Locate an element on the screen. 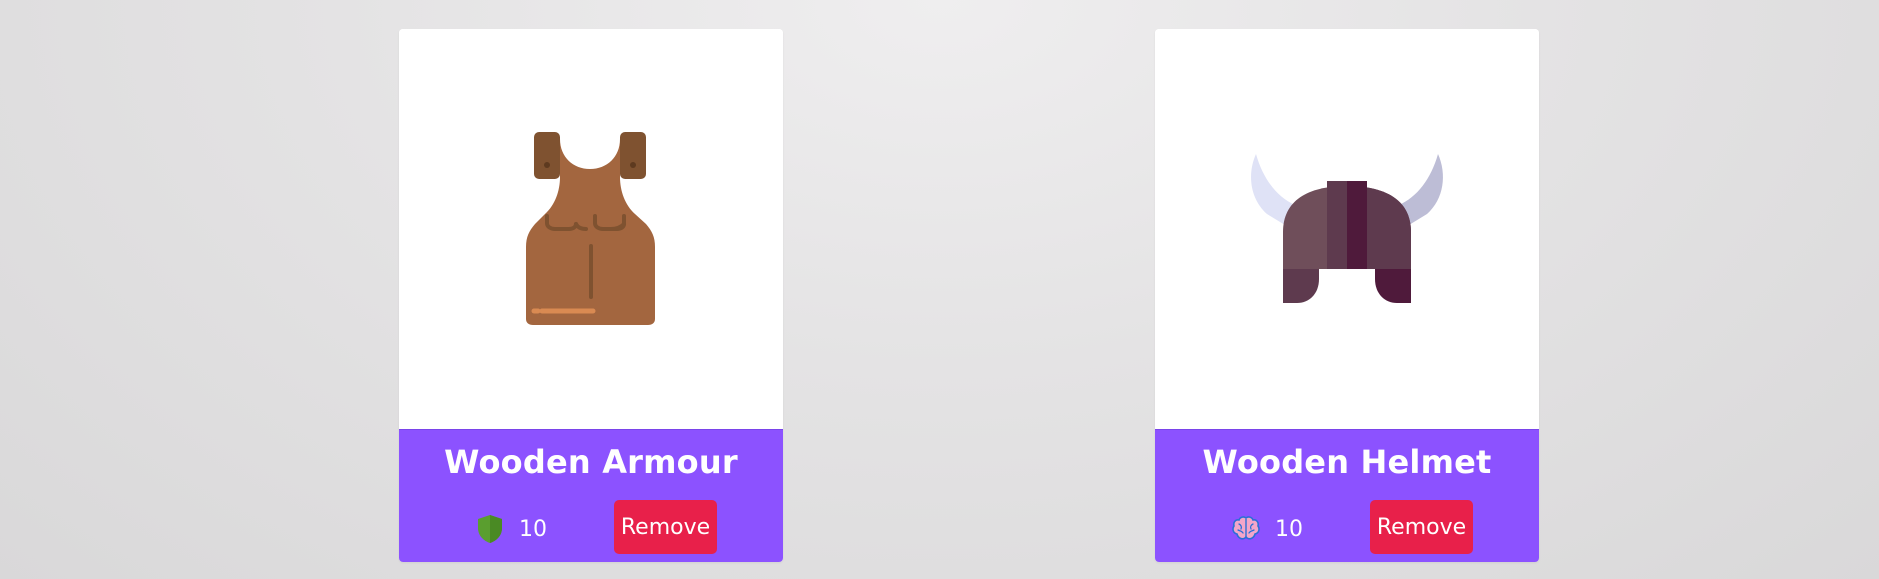  wooden-armour-icon is located at coordinates (590, 228).